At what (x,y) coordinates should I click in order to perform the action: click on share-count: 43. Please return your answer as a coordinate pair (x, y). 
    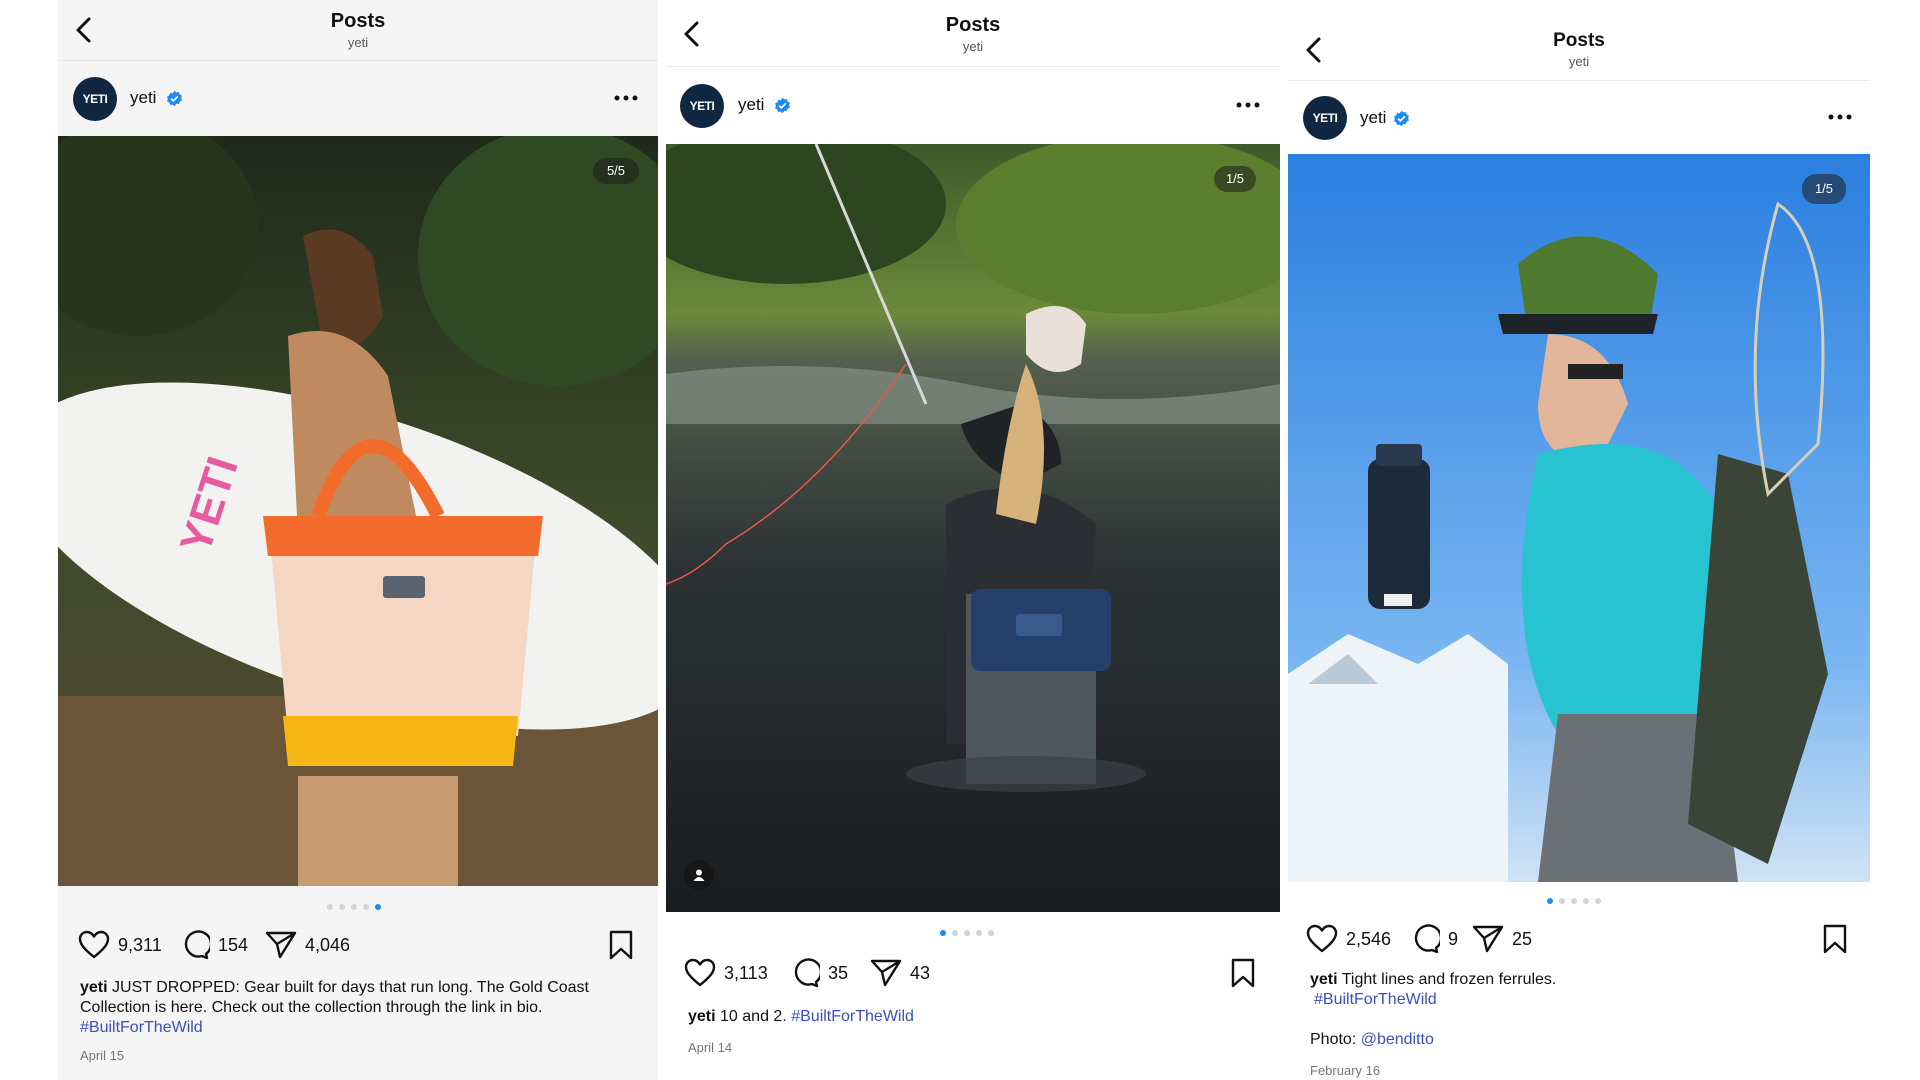
    Looking at the image, I should click on (920, 972).